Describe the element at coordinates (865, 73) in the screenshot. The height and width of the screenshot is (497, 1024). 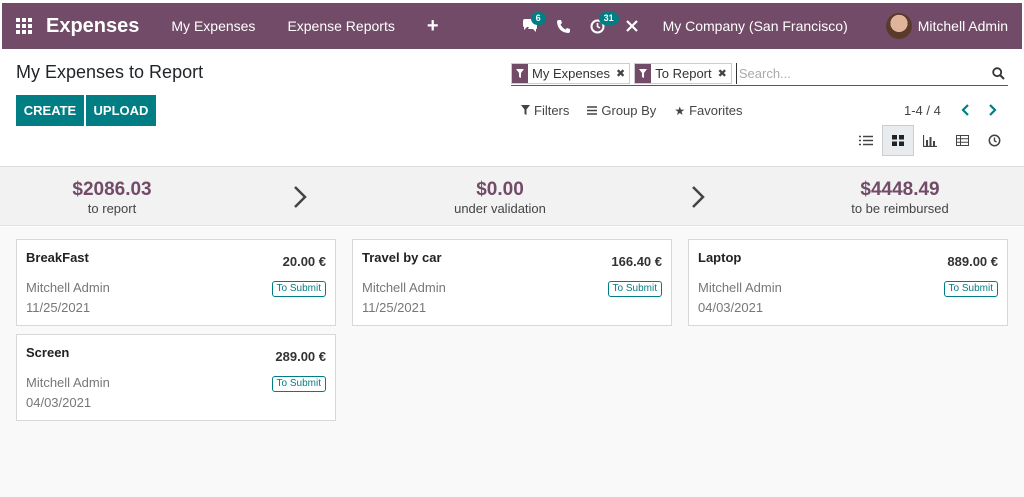
I see `search-input` at that location.